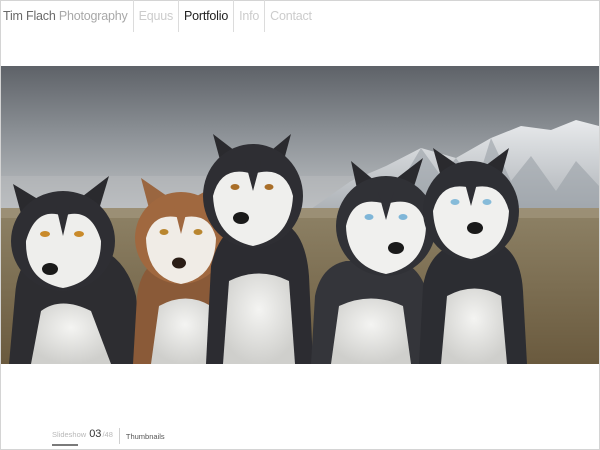 This screenshot has width=600, height=450. Describe the element at coordinates (107, 434) in the screenshot. I see `total-slides: /48` at that location.